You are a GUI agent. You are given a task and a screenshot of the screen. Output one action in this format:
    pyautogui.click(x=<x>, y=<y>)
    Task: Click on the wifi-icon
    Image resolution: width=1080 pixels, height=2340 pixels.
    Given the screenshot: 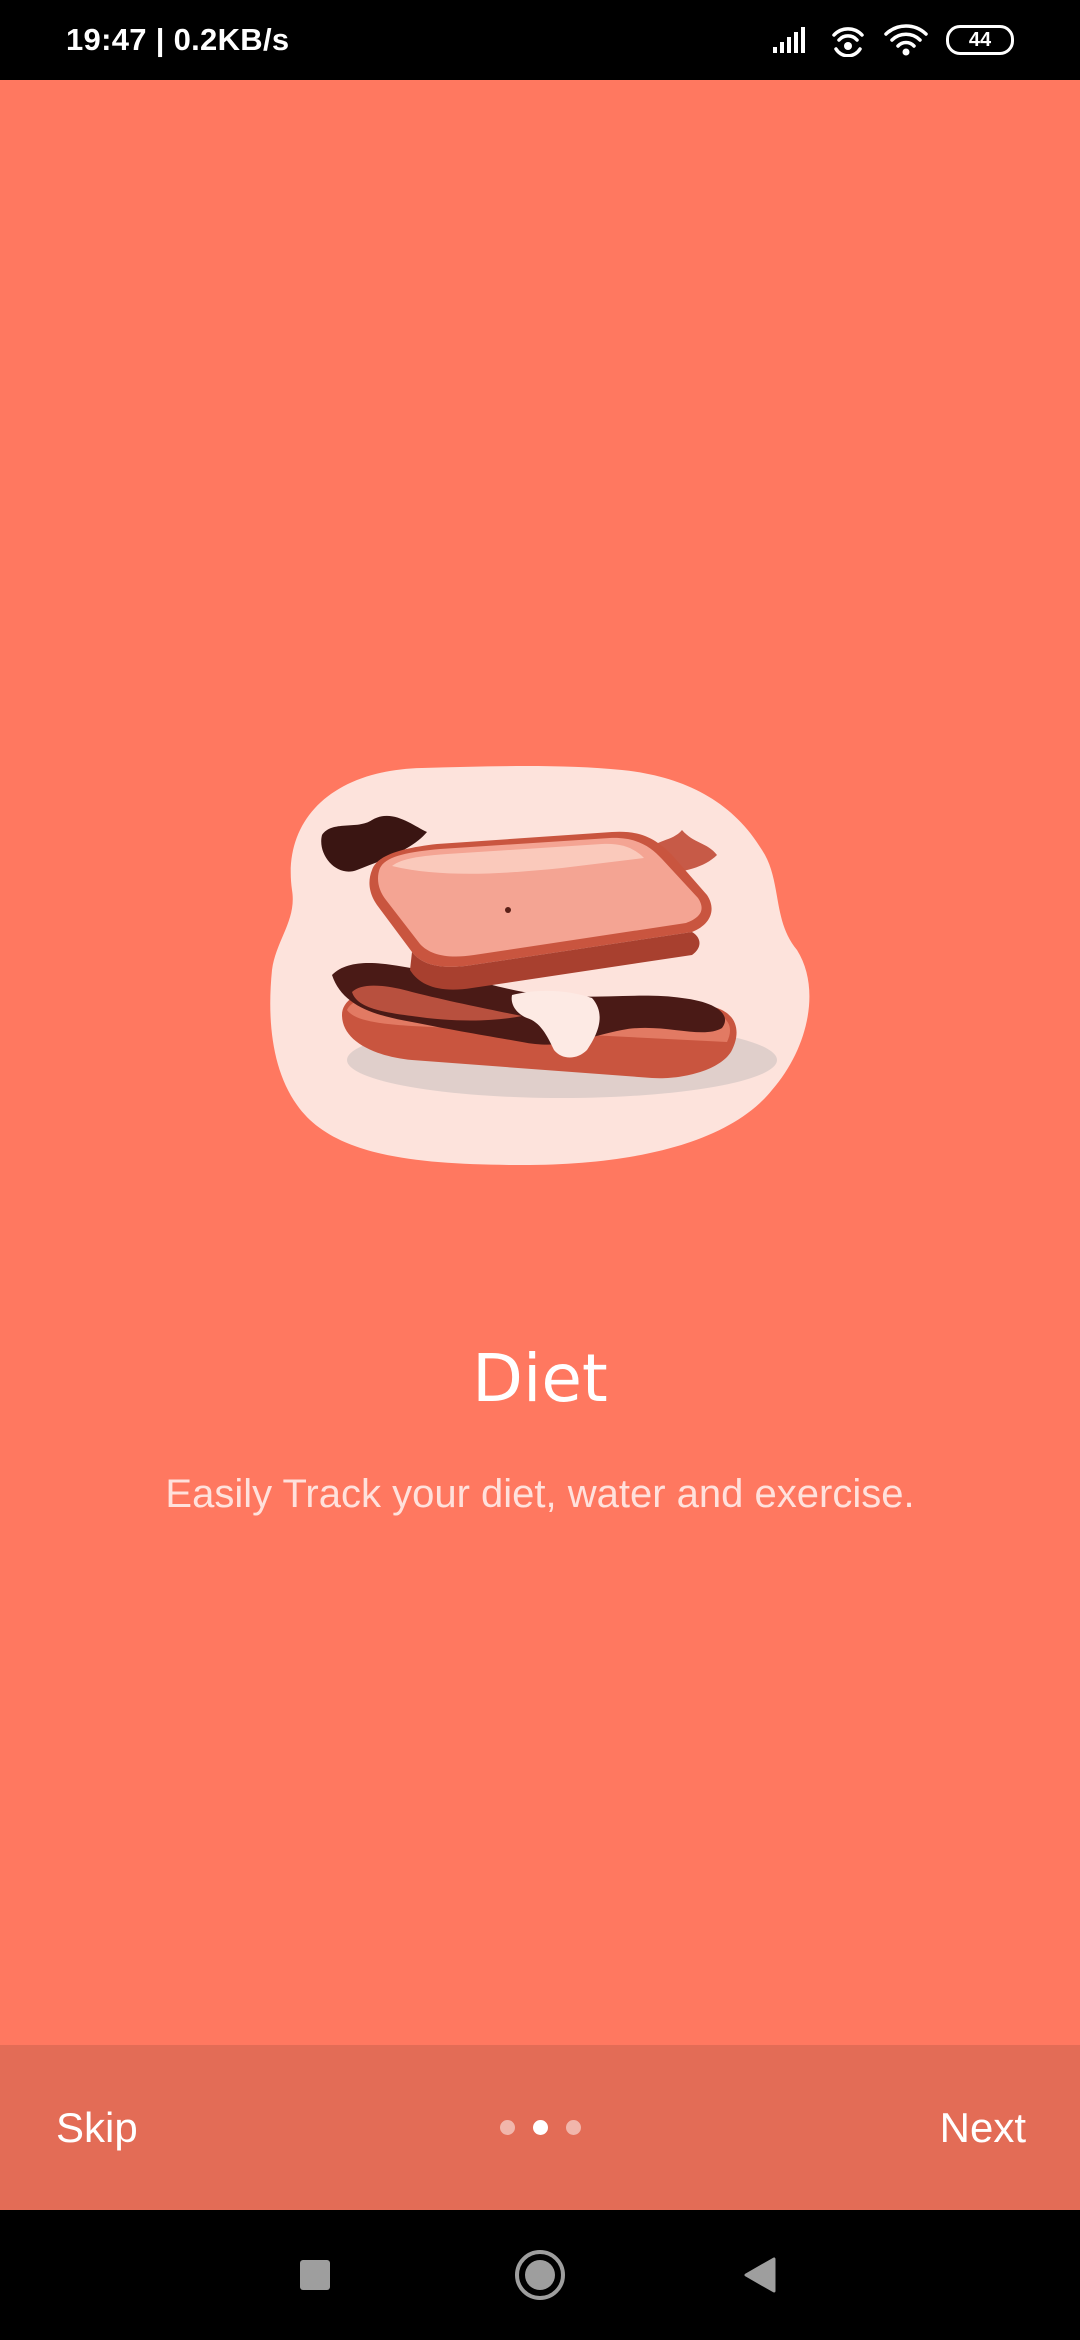 What is the action you would take?
    pyautogui.click(x=906, y=40)
    